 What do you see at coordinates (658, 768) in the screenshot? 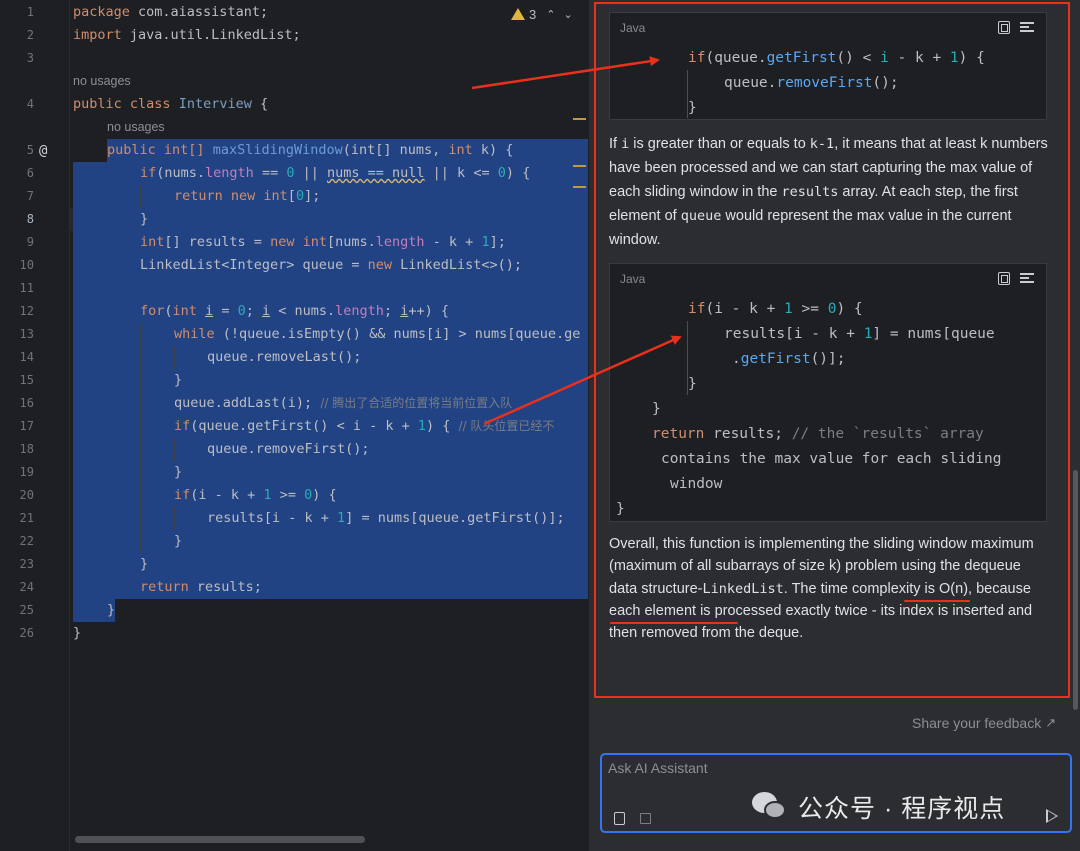
I see `chat-input-placeholder: Ask AI Assistant` at bounding box center [658, 768].